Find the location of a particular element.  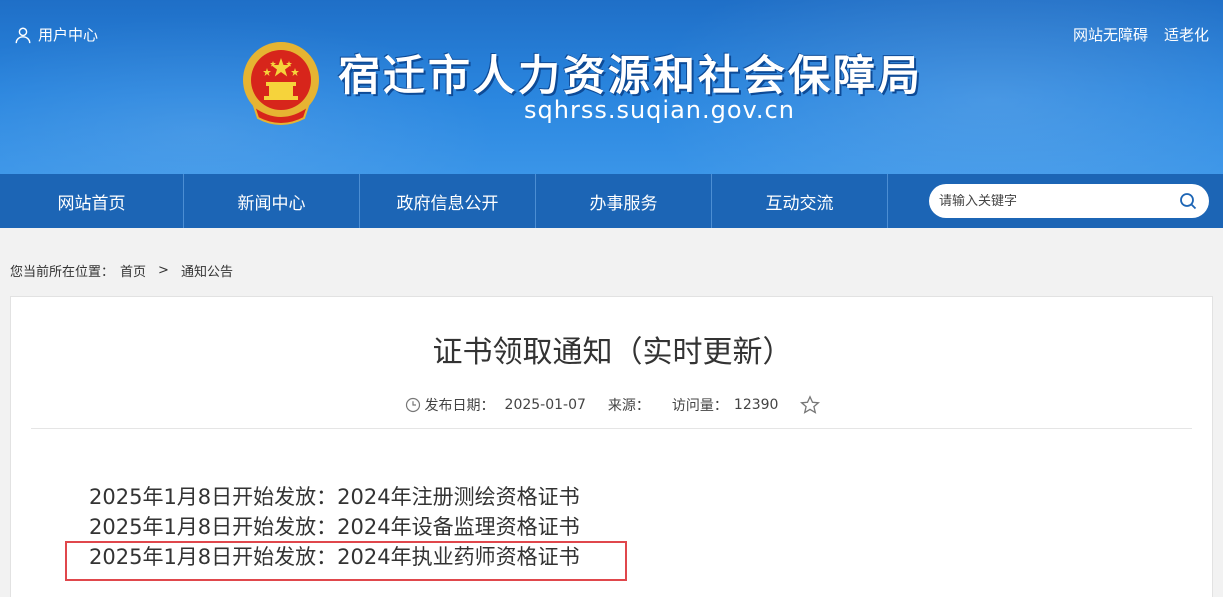

main-nav: 网站首页 新闻中心 政府信息公开 办事服务 互动交流 is located at coordinates (611, 201).